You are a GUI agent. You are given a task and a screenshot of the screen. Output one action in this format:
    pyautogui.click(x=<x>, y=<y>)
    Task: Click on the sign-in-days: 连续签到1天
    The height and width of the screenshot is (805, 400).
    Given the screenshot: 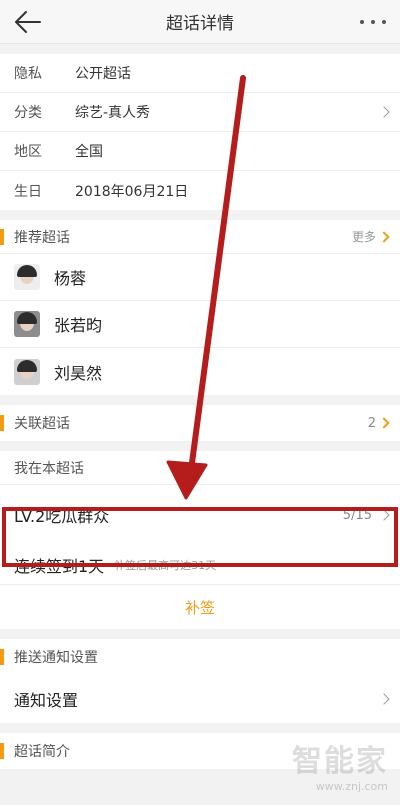 What is the action you would take?
    pyautogui.click(x=59, y=566)
    